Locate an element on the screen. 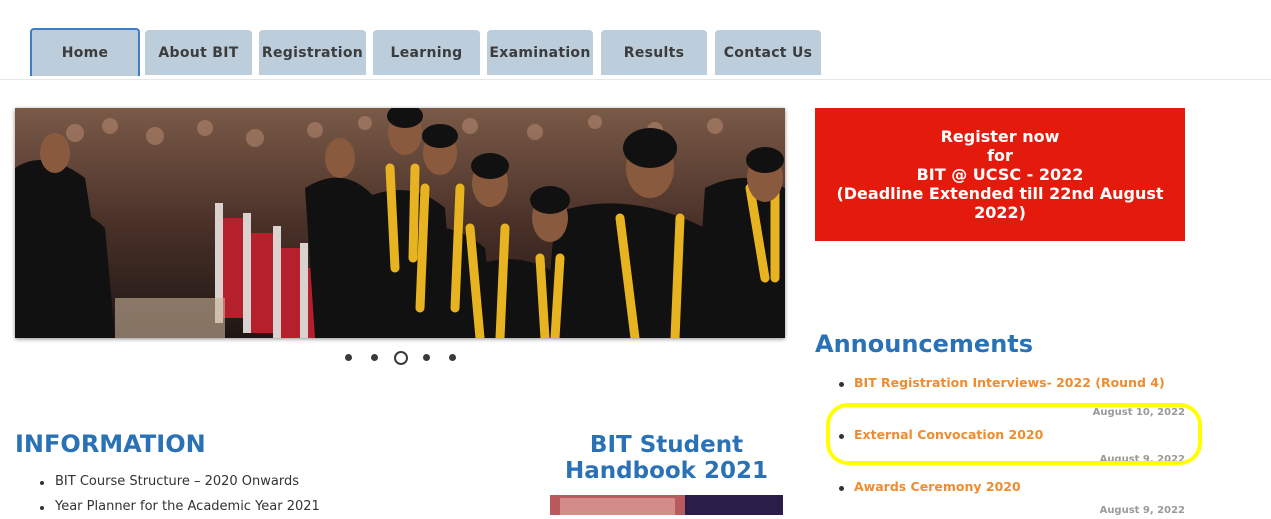  information-link: BIT Course Structure – 2020 Onwards is located at coordinates (177, 481).